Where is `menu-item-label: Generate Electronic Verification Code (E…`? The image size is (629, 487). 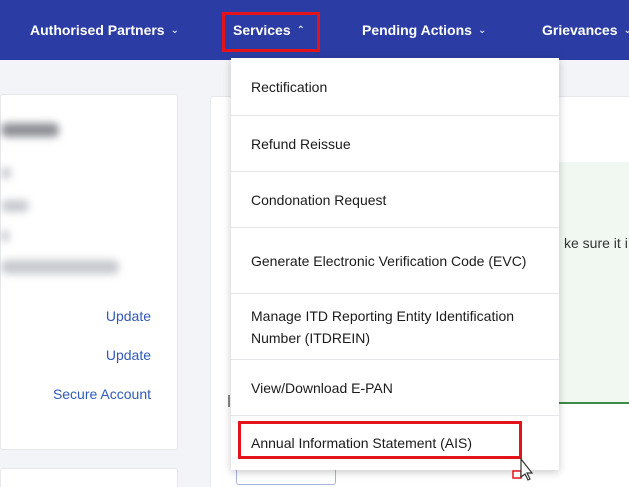
menu-item-label: Generate Electronic Verification Code (E… is located at coordinates (389, 260).